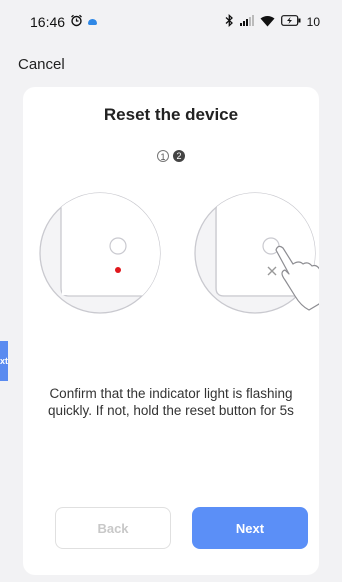 This screenshot has height=582, width=342. Describe the element at coordinates (250, 528) in the screenshot. I see `next-button: Next` at that location.